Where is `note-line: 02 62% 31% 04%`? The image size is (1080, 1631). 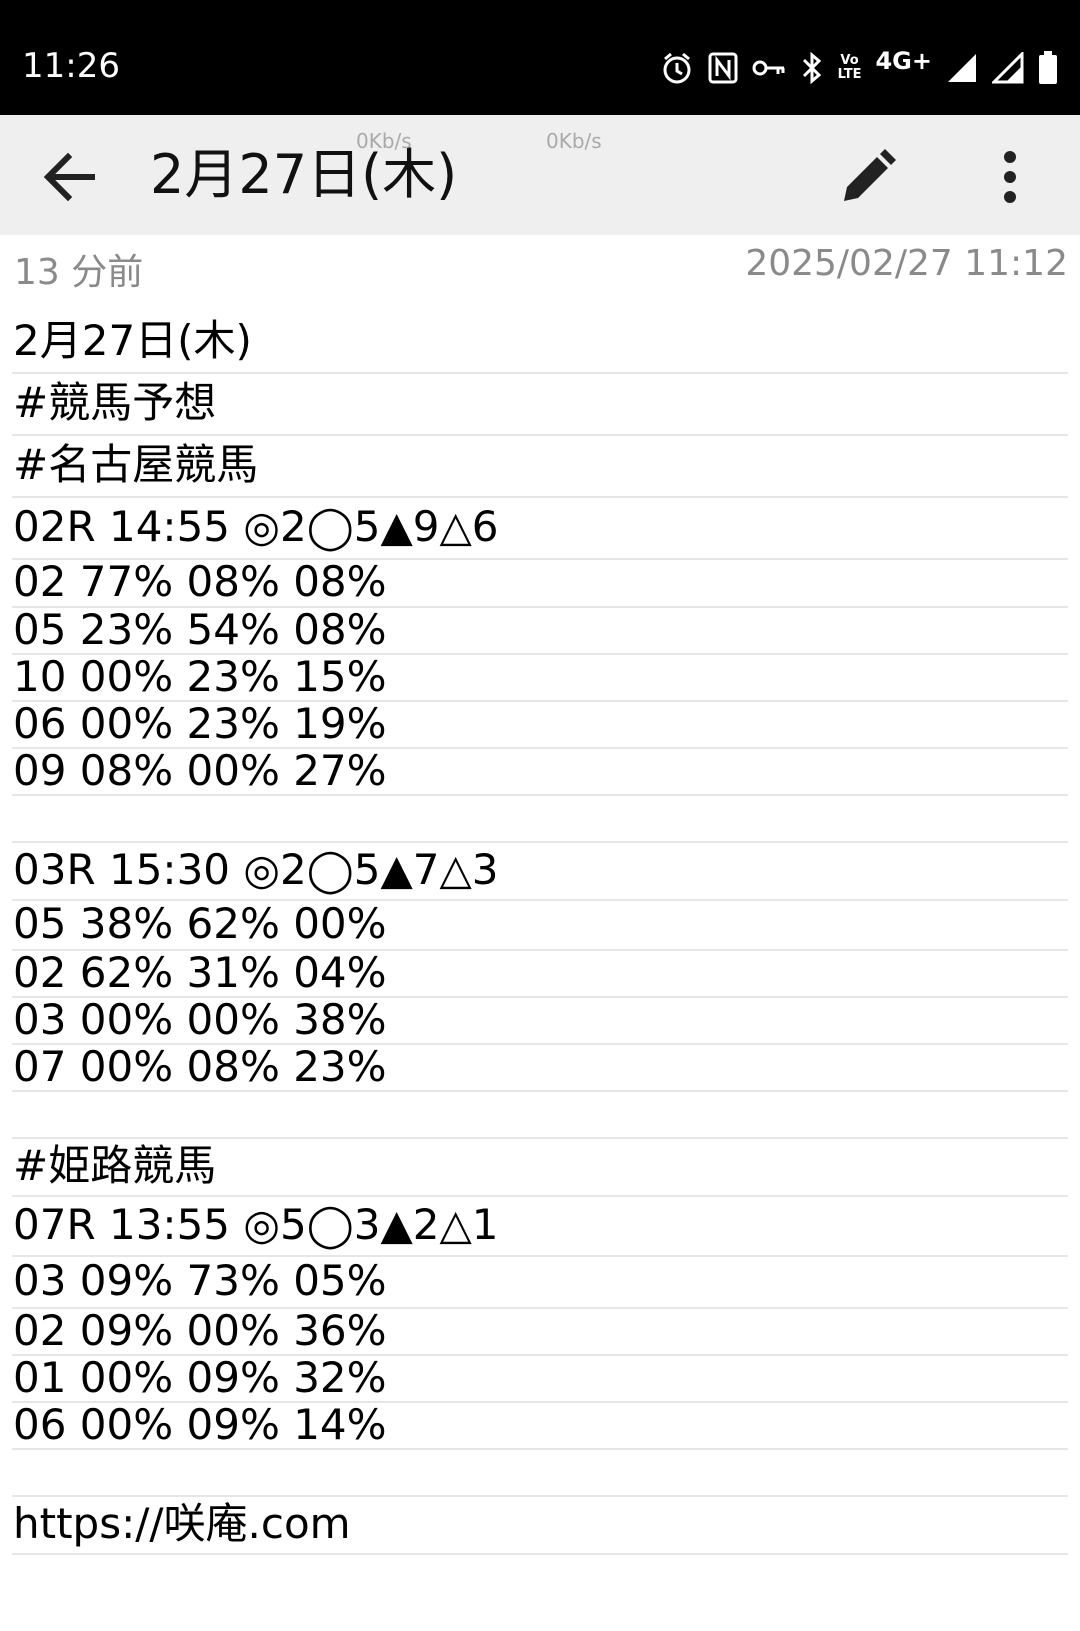 note-line: 02 62% 31% 04% is located at coordinates (540, 974).